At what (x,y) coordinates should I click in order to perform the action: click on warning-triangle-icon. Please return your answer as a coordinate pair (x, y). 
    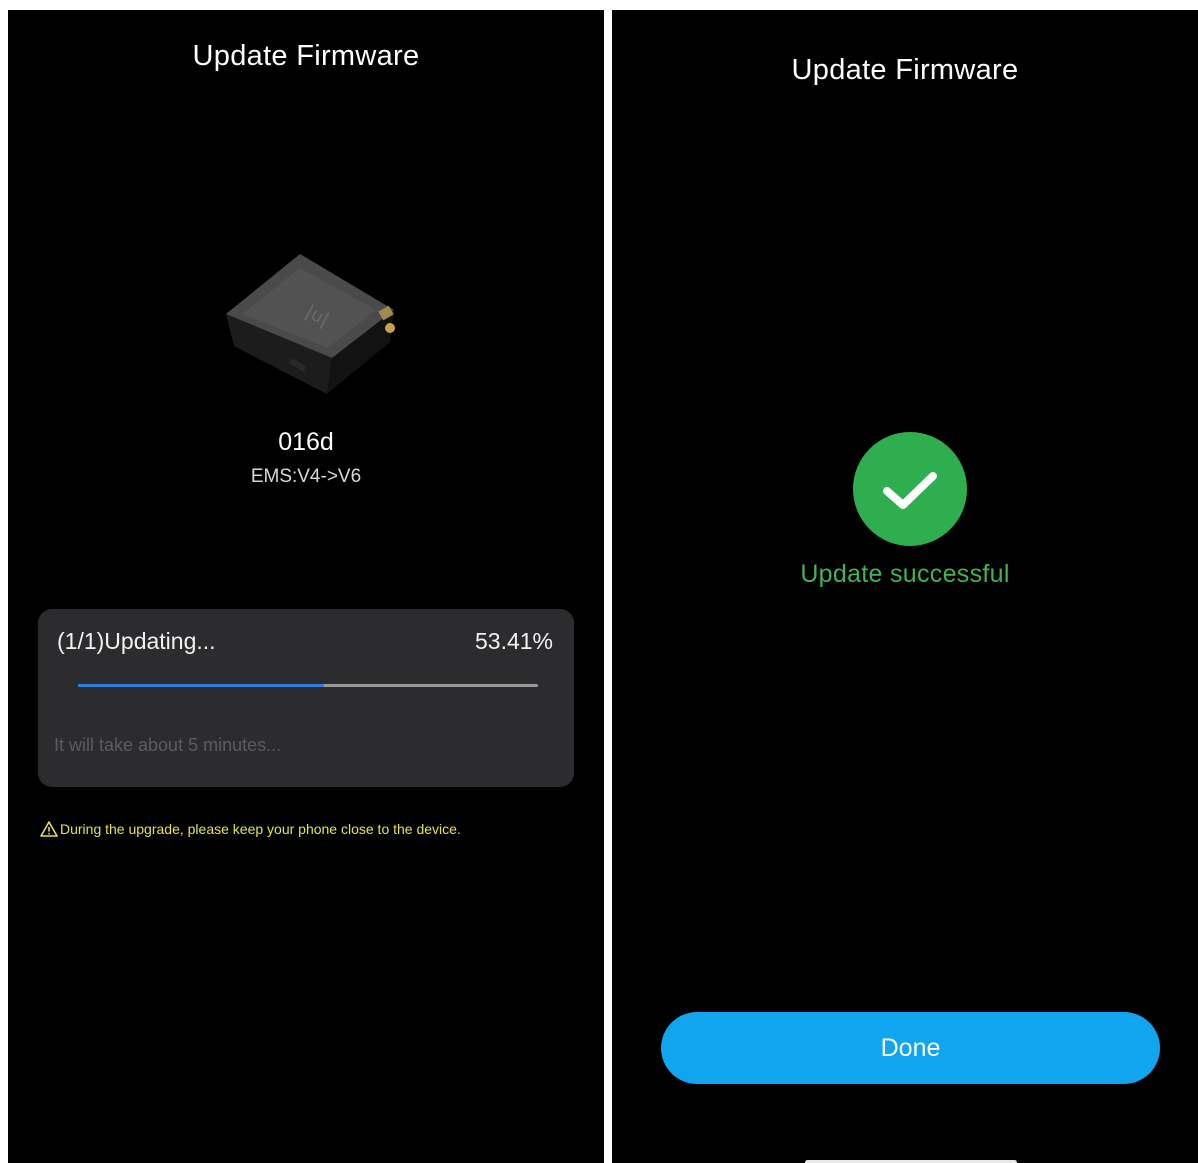
    Looking at the image, I should click on (49, 829).